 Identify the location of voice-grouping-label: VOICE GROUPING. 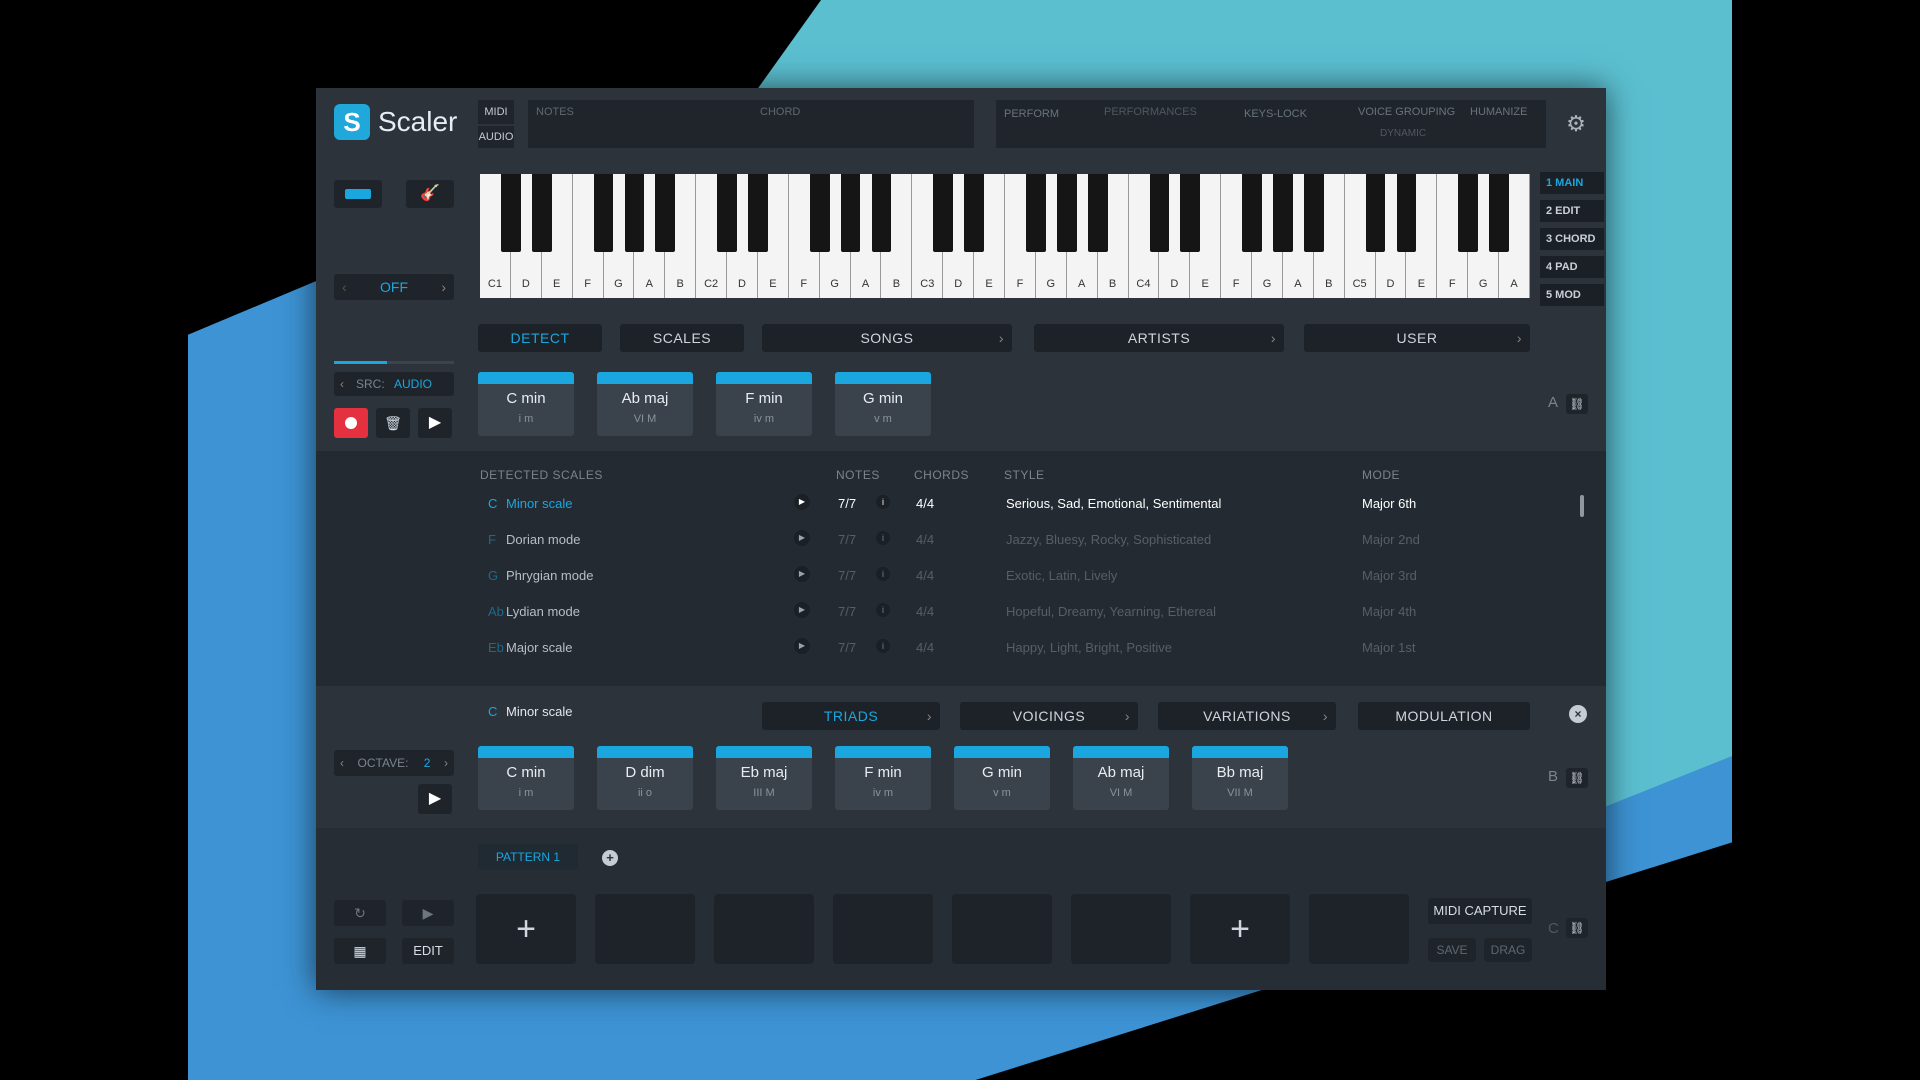
(1406, 112).